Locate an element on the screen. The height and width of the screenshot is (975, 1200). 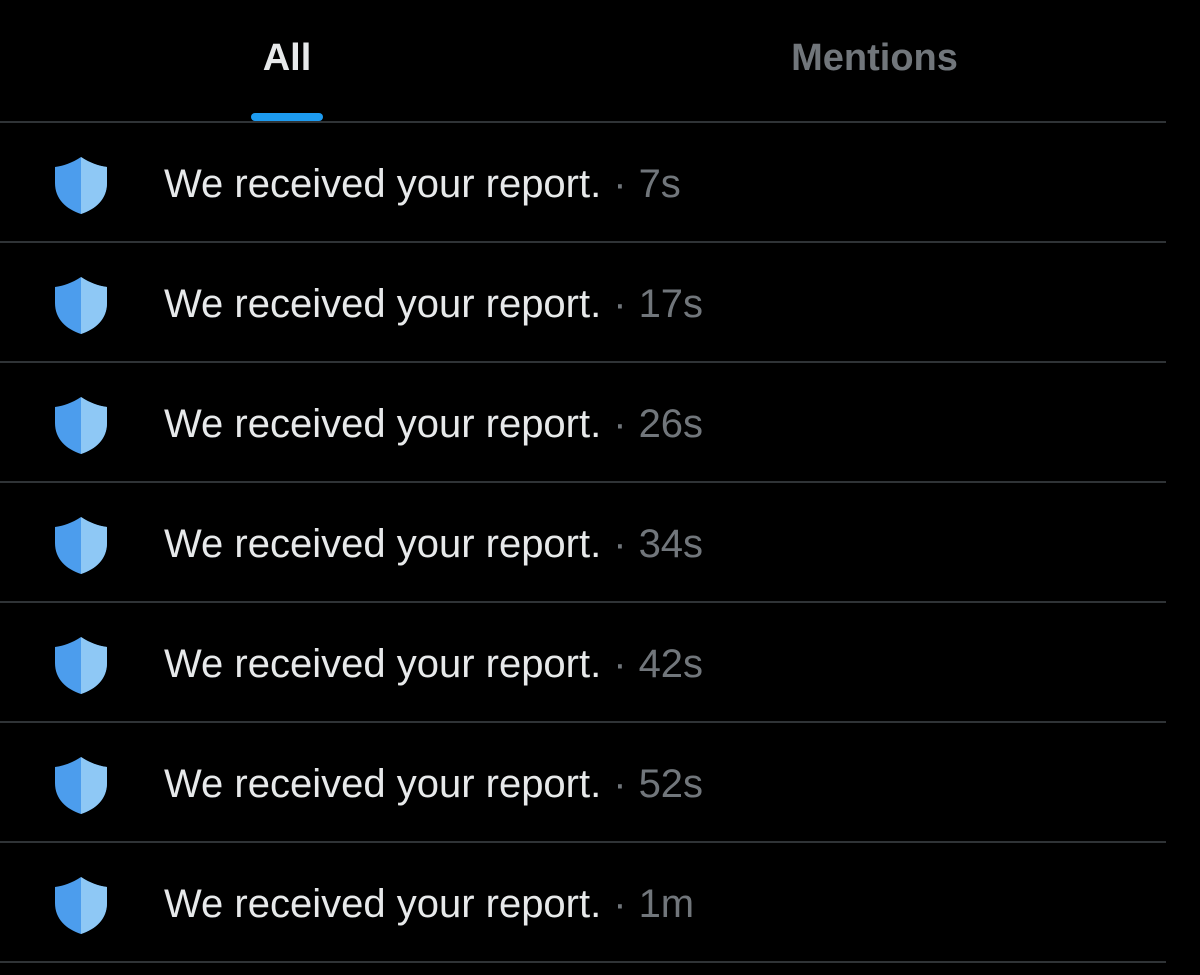
tab-all: All is located at coordinates (287, 60).